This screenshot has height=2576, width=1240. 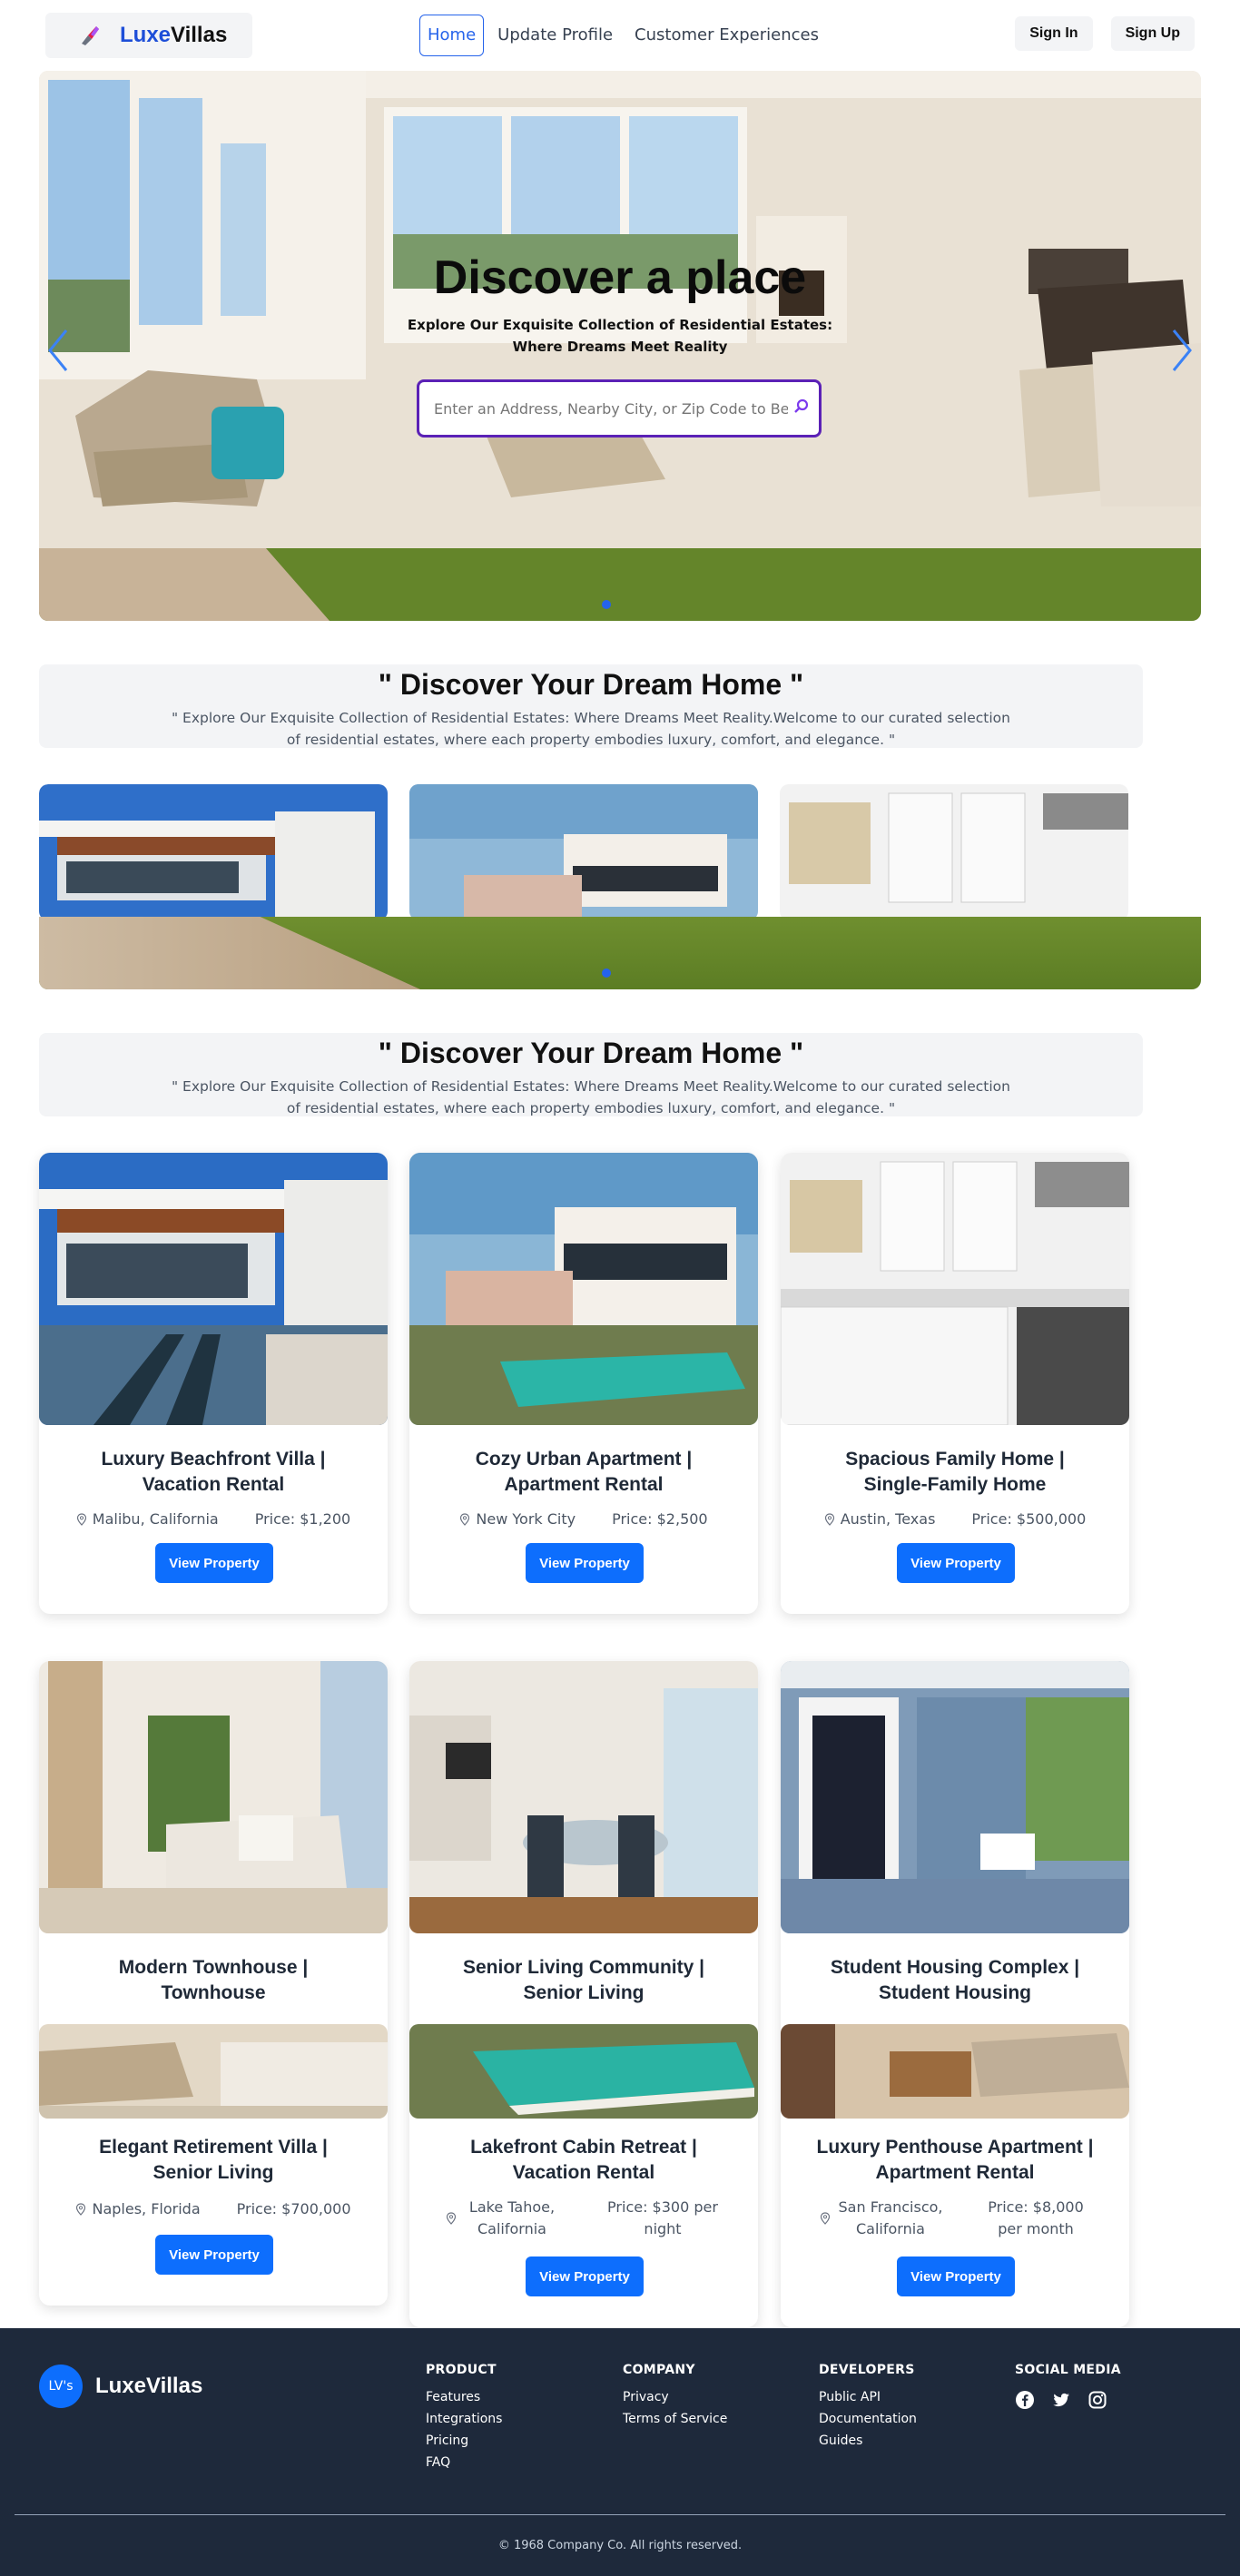 What do you see at coordinates (726, 35) in the screenshot?
I see `nav-customer-experiences: Customer Experiences` at bounding box center [726, 35].